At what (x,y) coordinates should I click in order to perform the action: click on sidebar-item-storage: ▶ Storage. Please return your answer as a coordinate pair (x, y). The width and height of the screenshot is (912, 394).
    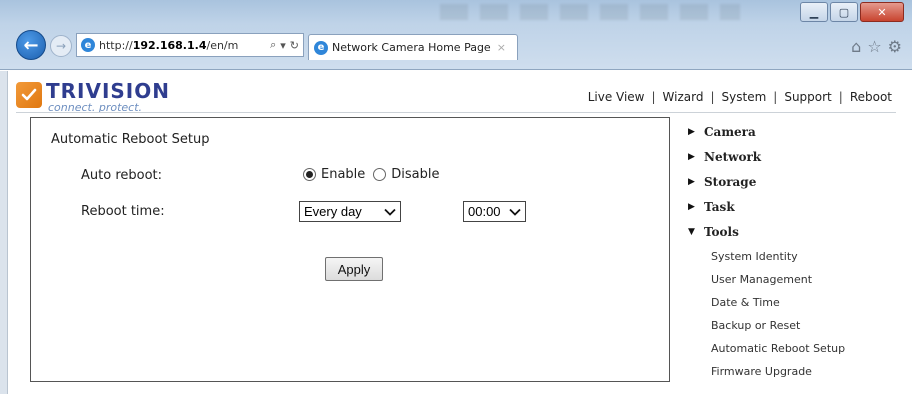
    Looking at the image, I should click on (718, 182).